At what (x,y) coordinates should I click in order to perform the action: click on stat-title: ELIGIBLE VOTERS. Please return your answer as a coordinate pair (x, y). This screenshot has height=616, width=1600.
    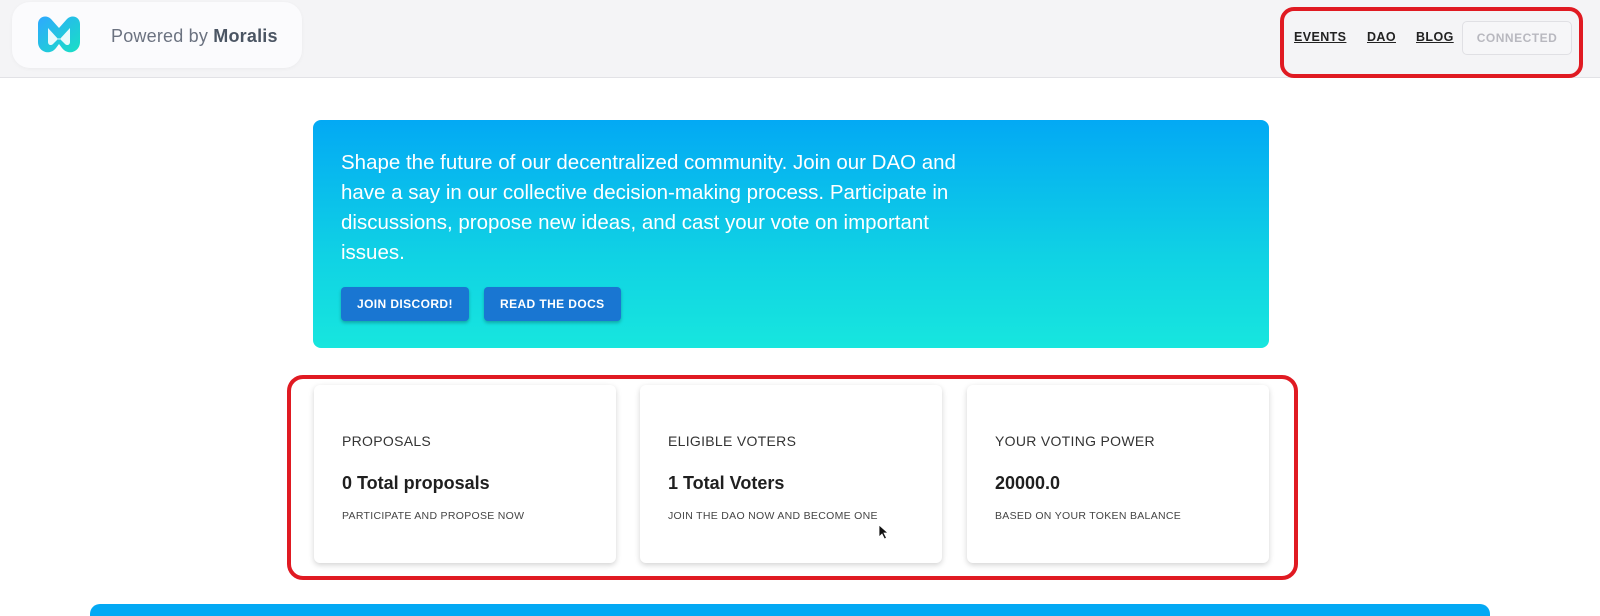
    Looking at the image, I should click on (732, 441).